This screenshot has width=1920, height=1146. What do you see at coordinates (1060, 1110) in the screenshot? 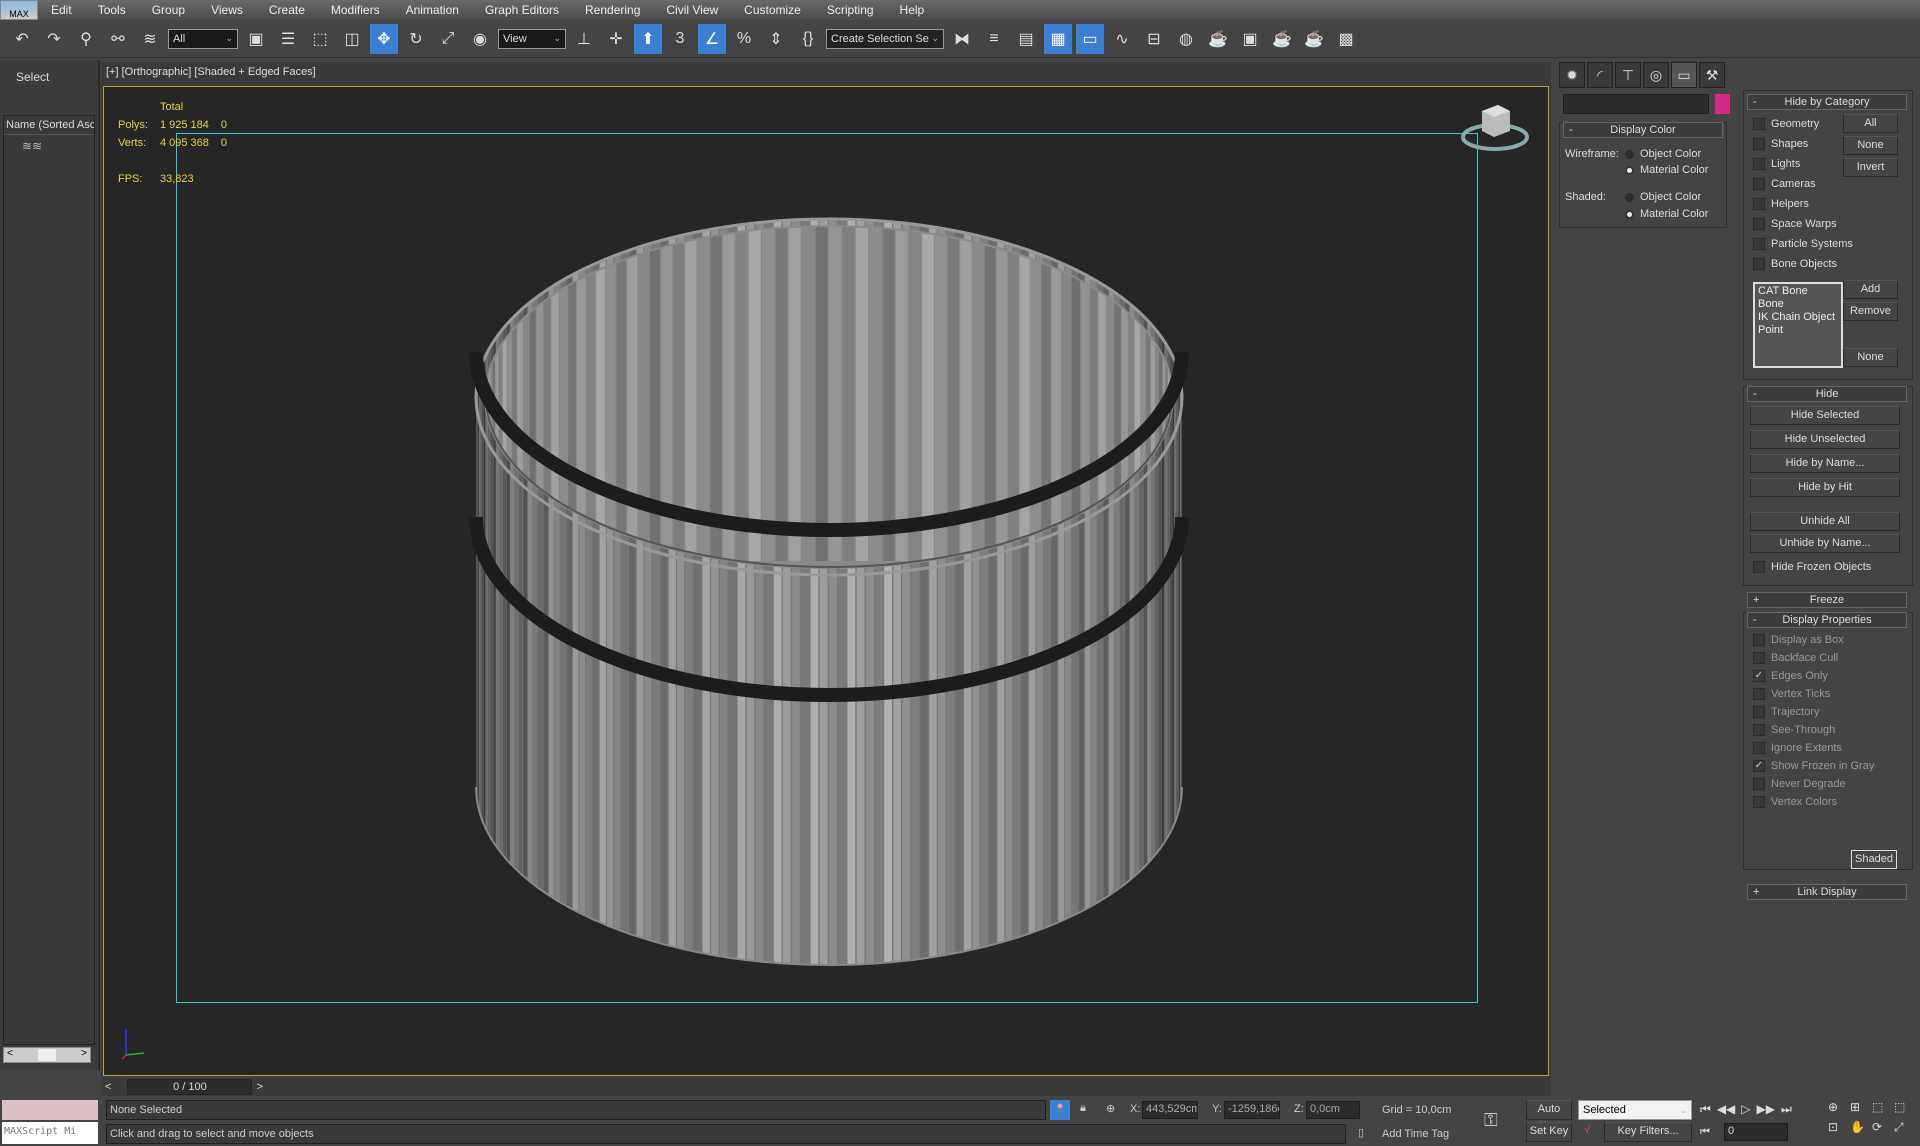
I see `isolate-selection-icon: ●` at bounding box center [1060, 1110].